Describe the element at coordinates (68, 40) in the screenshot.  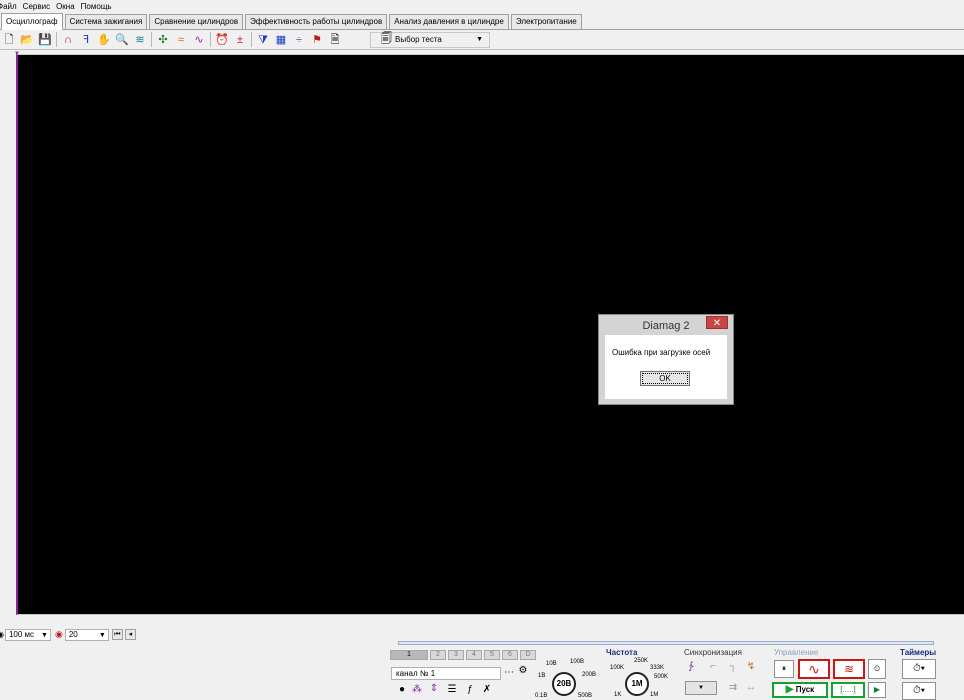
I see `headphones-icon: ∩` at that location.